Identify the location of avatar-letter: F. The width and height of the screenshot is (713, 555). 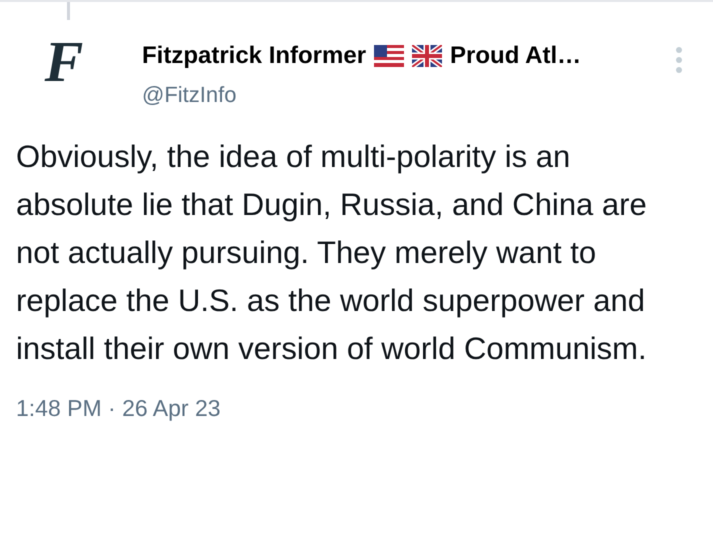
(64, 62).